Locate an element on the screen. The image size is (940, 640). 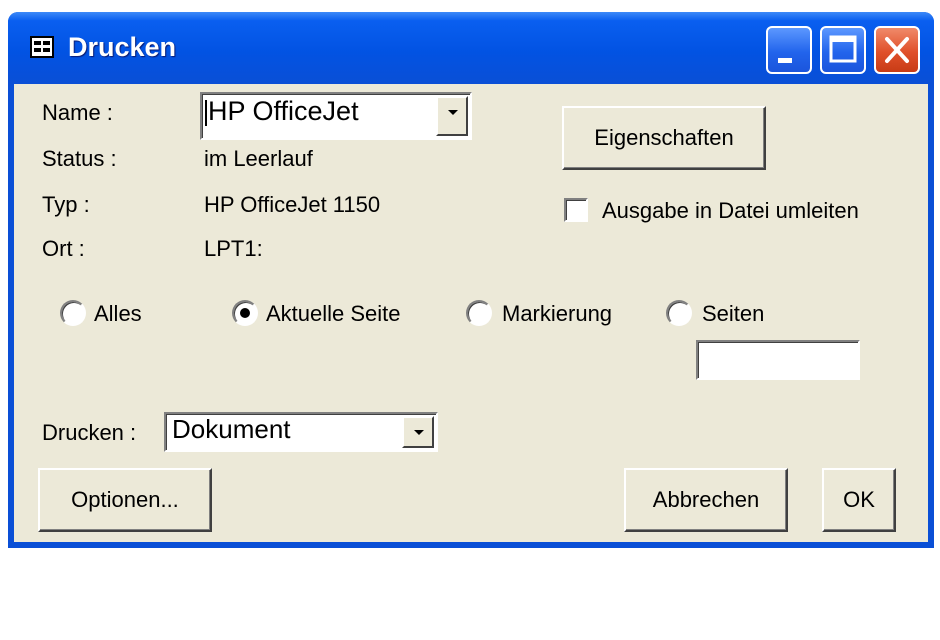
radio-current-page-label: Aktuelle Seite is located at coordinates (333, 314).